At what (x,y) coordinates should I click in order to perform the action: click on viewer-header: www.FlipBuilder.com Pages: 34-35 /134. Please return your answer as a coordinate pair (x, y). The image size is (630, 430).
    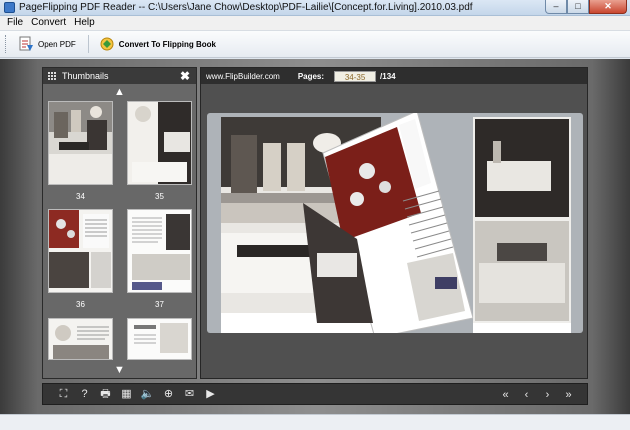
    Looking at the image, I should click on (394, 76).